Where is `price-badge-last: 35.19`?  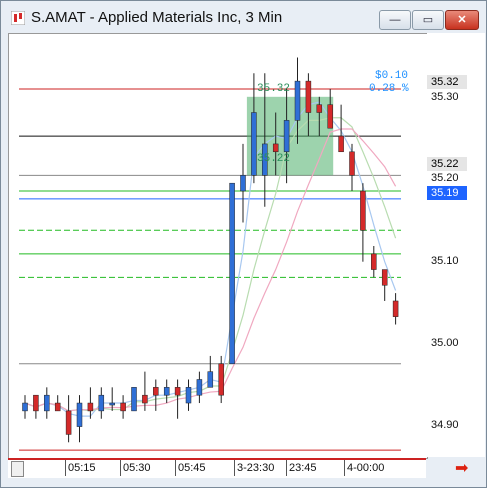 price-badge-last: 35.19 is located at coordinates (447, 193).